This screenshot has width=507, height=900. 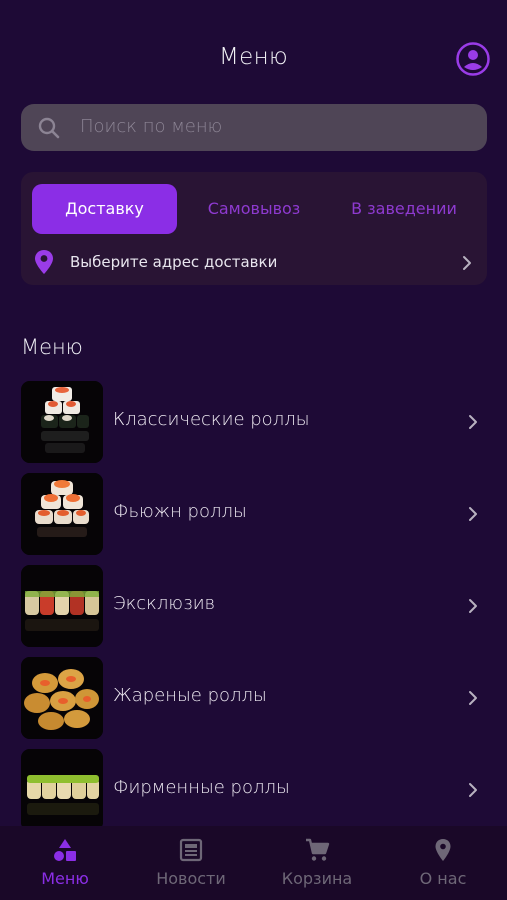 I want to click on profile-icon, so click(x=473, y=59).